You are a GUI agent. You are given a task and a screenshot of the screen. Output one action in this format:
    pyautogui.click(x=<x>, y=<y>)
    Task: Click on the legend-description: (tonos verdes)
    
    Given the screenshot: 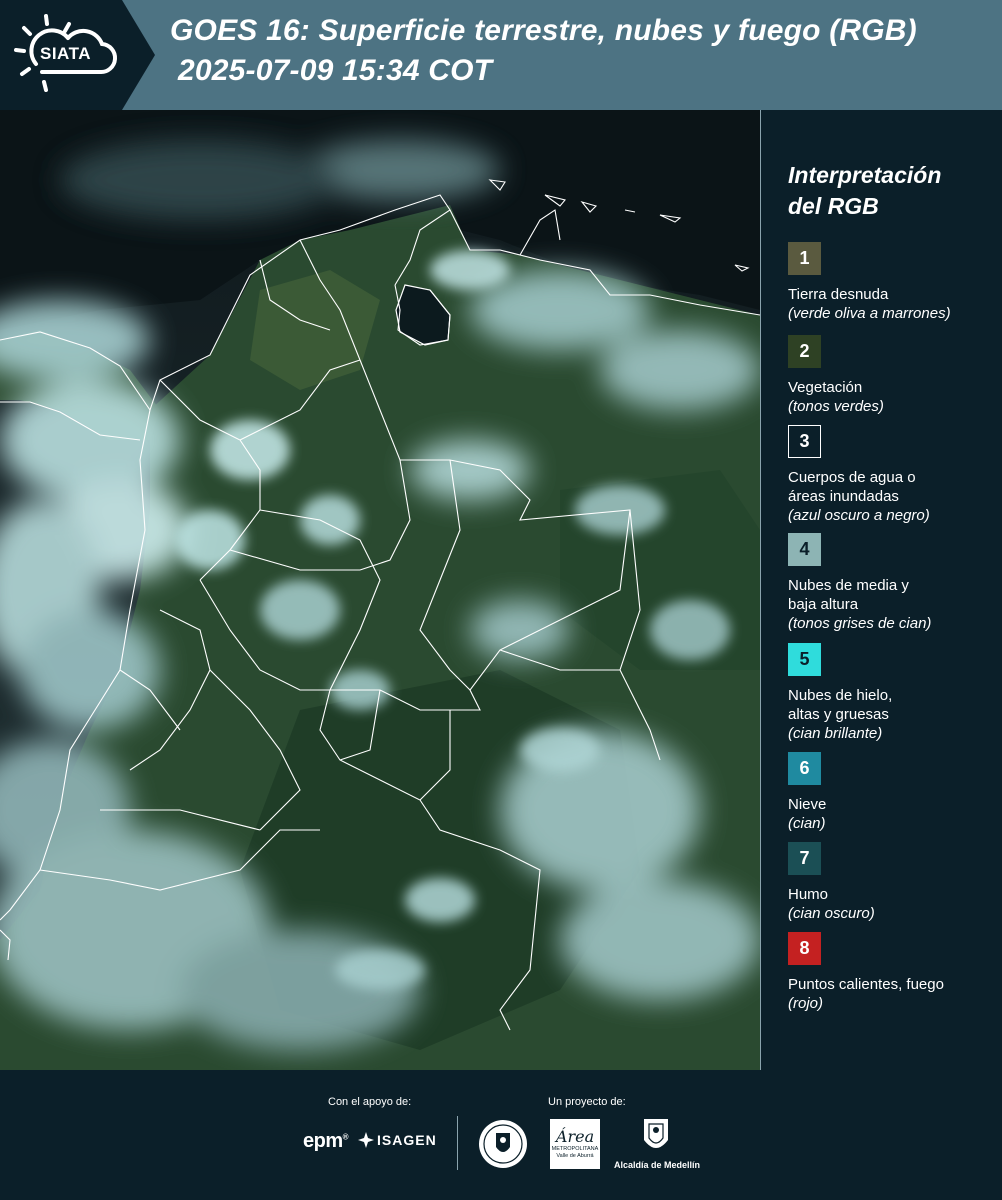 What is the action you would take?
    pyautogui.click(x=836, y=406)
    